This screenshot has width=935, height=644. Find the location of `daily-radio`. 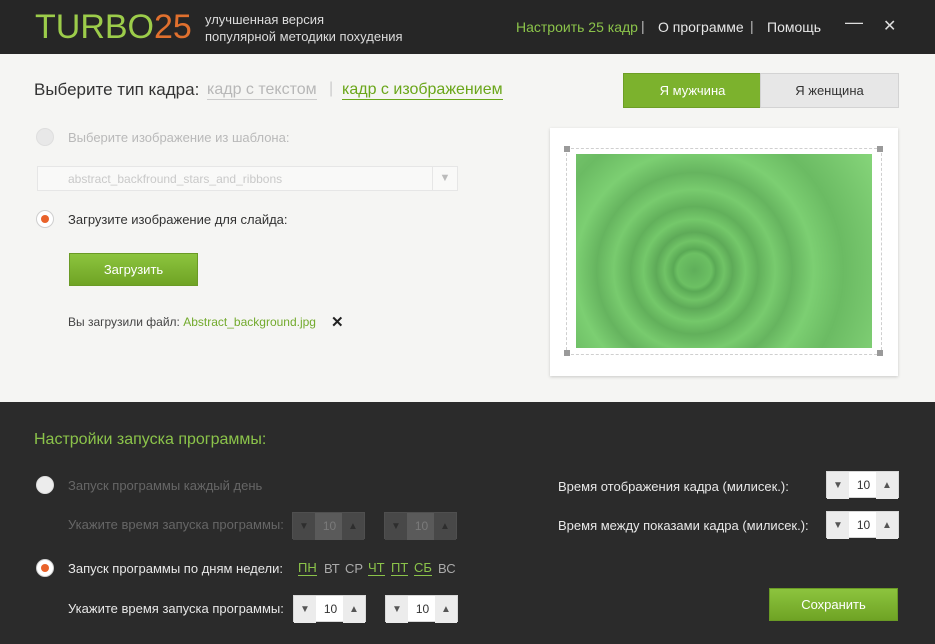

daily-radio is located at coordinates (45, 485).